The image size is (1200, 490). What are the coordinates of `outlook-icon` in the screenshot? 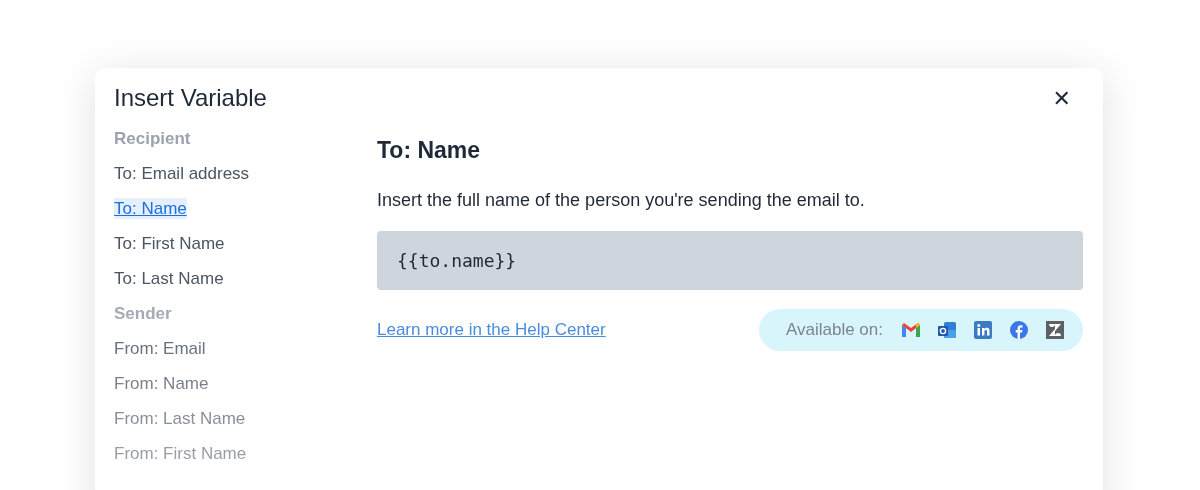 It's located at (947, 330).